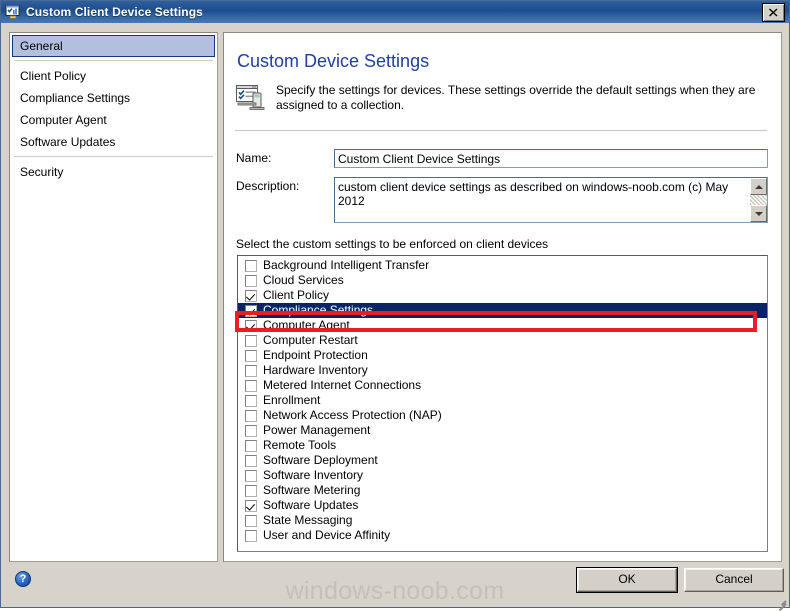 The width and height of the screenshot is (790, 611). I want to click on sidebar-item-software-updates: Software Updates, so click(113, 142).